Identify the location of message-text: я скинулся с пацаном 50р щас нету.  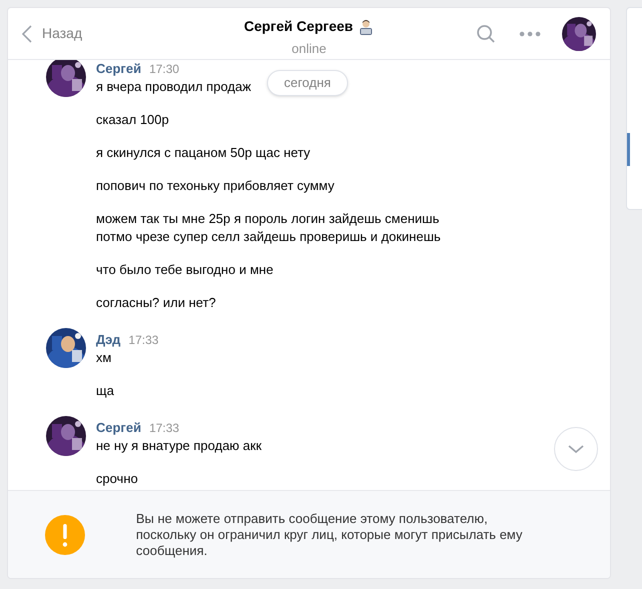
(203, 153).